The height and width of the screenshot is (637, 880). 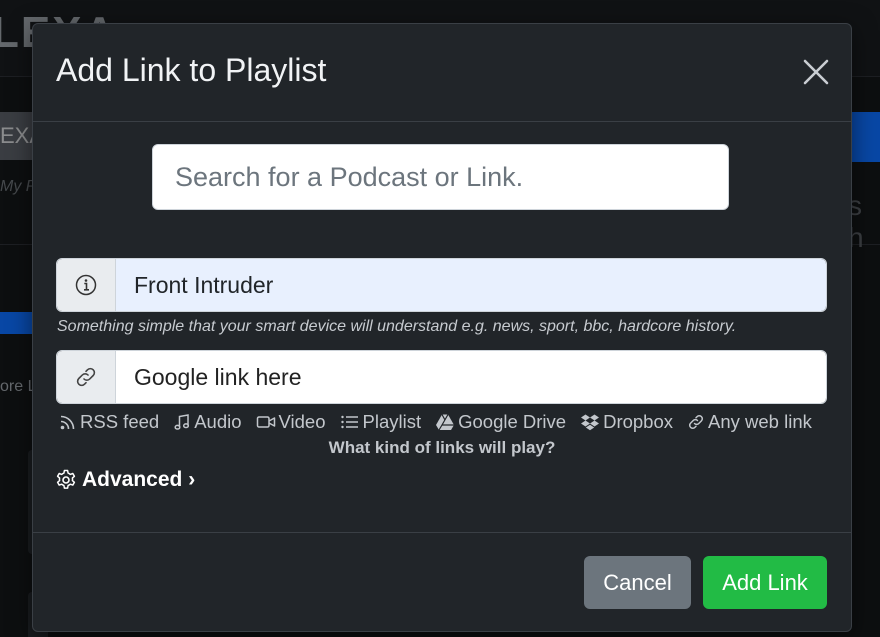 I want to click on cancel-button: Cancel, so click(x=637, y=582).